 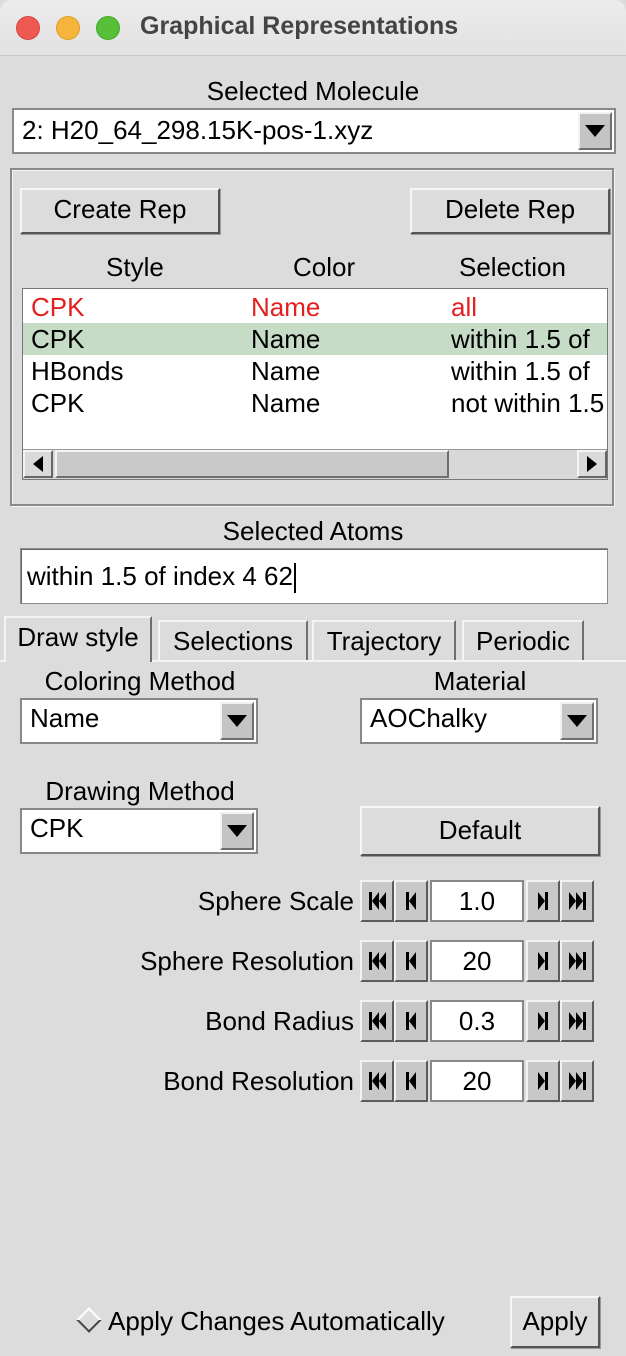 I want to click on bond-radius-stepper: 0.3, so click(x=477, y=1021).